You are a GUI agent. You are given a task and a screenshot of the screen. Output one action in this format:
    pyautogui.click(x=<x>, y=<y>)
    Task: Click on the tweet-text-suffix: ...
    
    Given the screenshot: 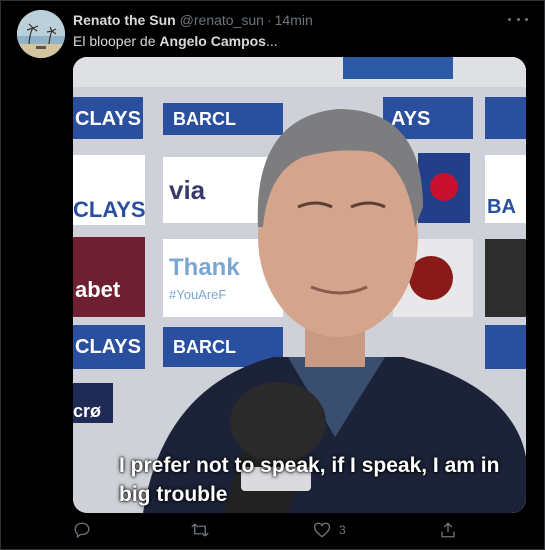 What is the action you would take?
    pyautogui.click(x=271, y=41)
    